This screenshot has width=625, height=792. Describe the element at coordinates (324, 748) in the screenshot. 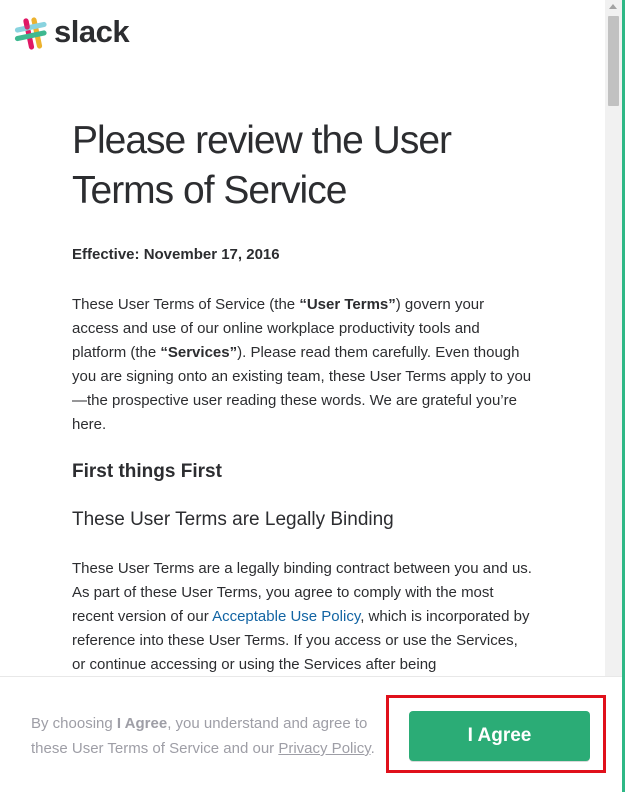

I see `privacy-policy-link: Privacy Policy` at that location.